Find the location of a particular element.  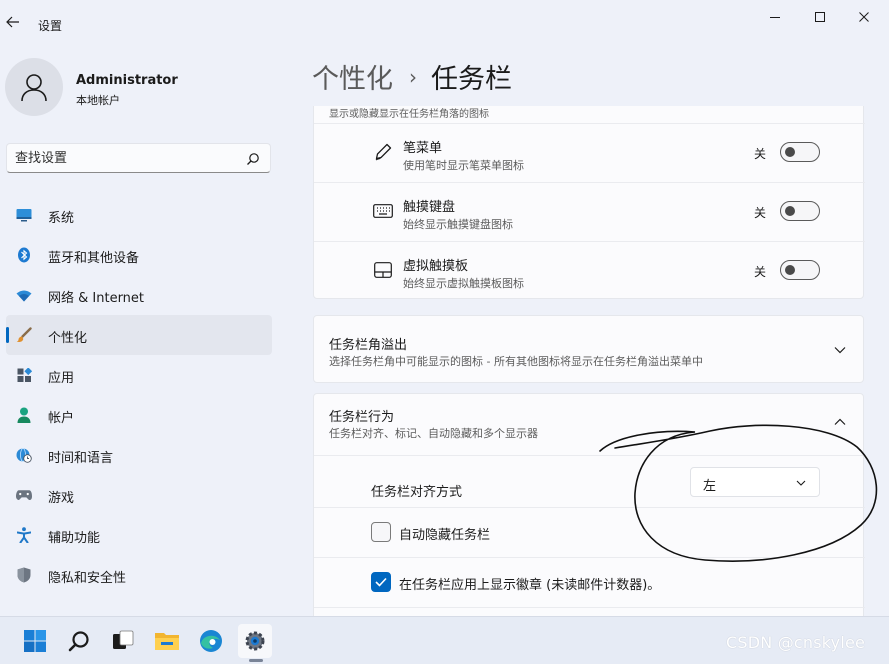

title-bar: 设置 is located at coordinates (444, 21).